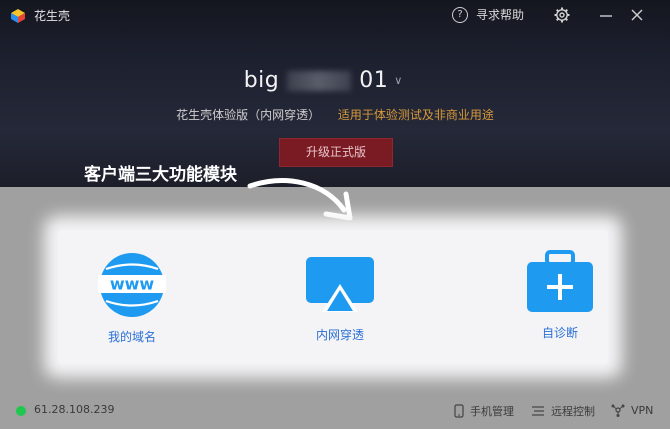  I want to click on feature-intranet-penetration: 内网穿透, so click(340, 299).